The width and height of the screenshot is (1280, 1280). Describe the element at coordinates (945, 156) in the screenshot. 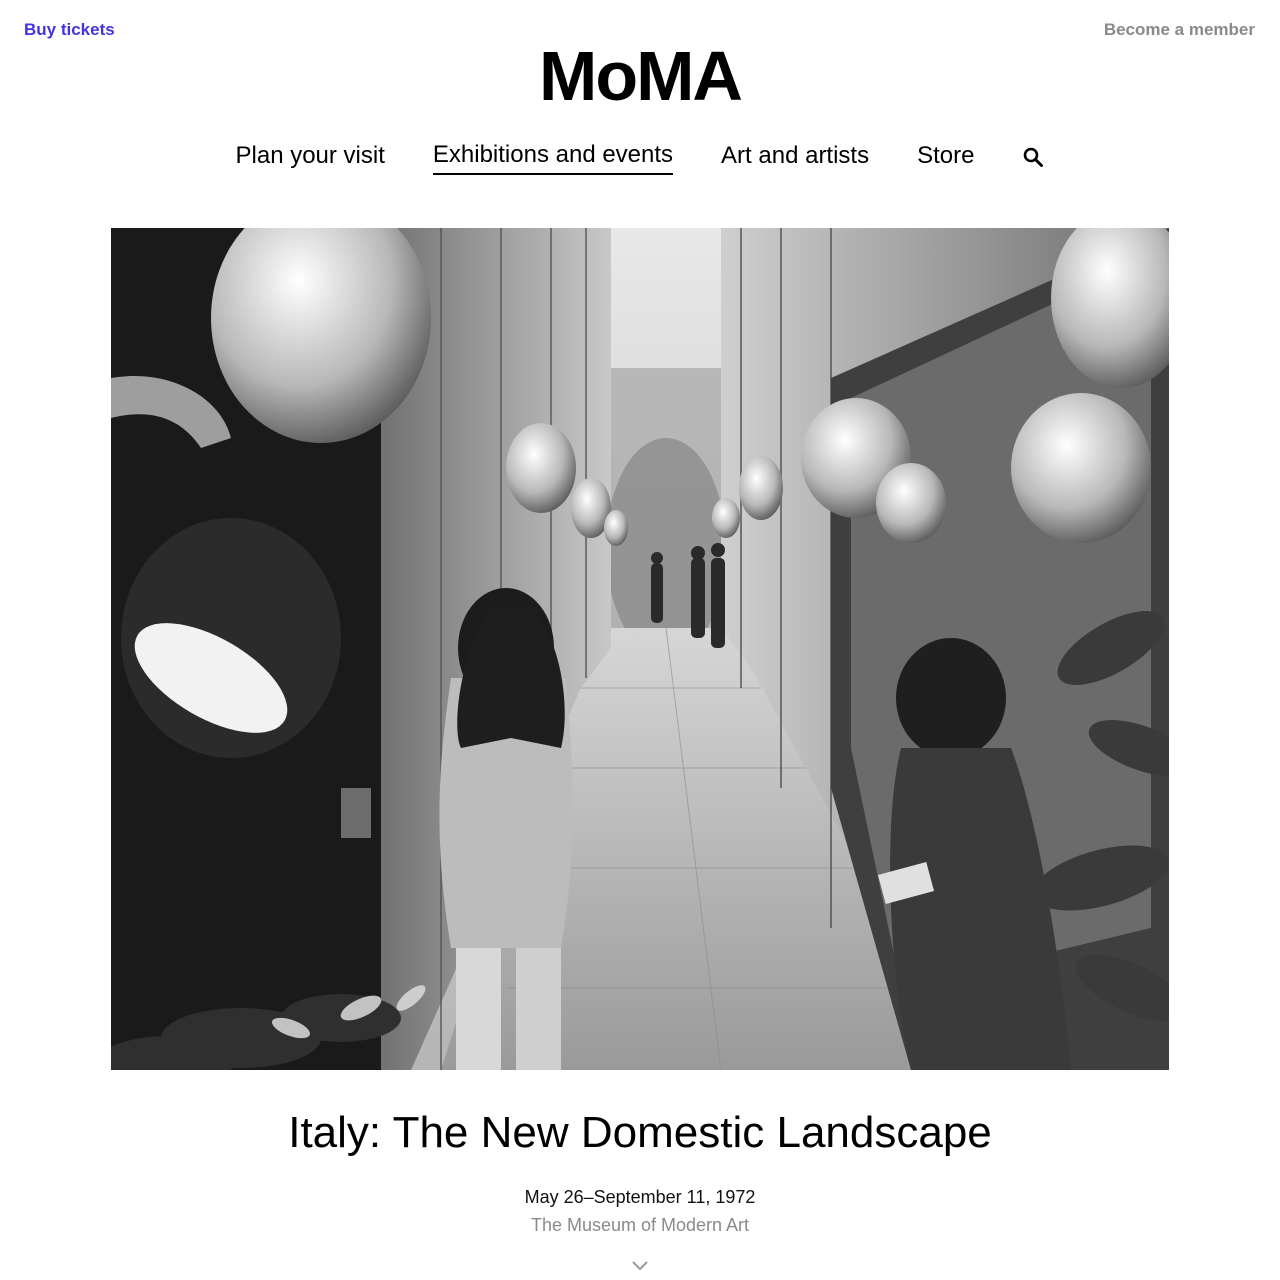

I see `nav-store: Store` at that location.